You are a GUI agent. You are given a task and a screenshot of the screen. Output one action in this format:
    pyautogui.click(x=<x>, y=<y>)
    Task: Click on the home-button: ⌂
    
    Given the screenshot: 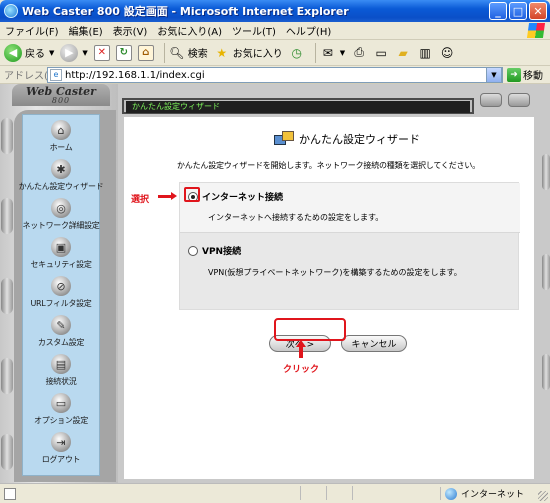 What is the action you would take?
    pyautogui.click(x=145, y=52)
    